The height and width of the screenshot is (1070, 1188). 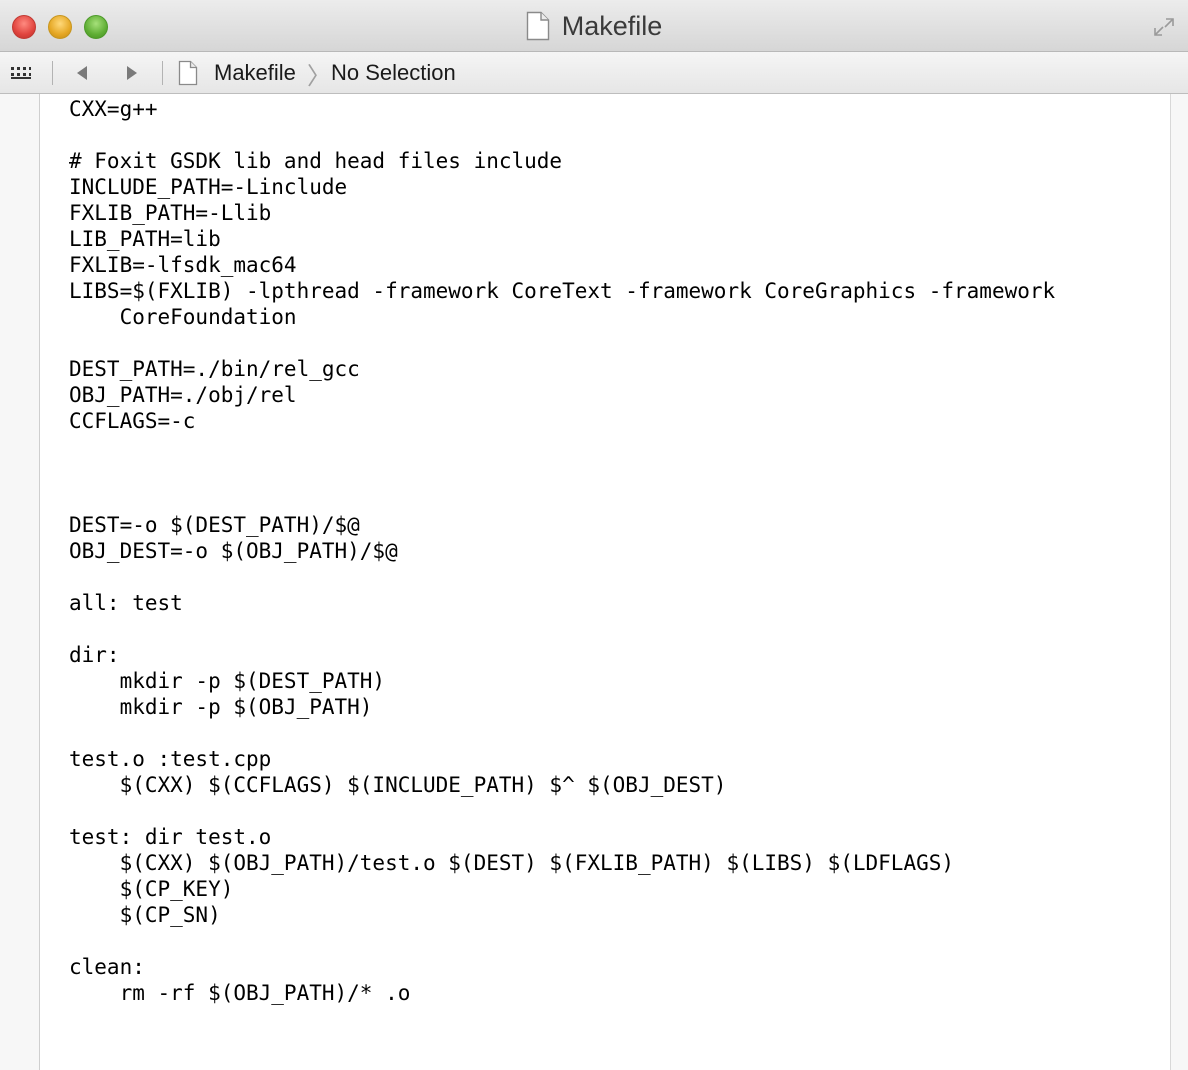 I want to click on code-line: # Foxit GSDK lib and head files include, so click(x=562, y=161).